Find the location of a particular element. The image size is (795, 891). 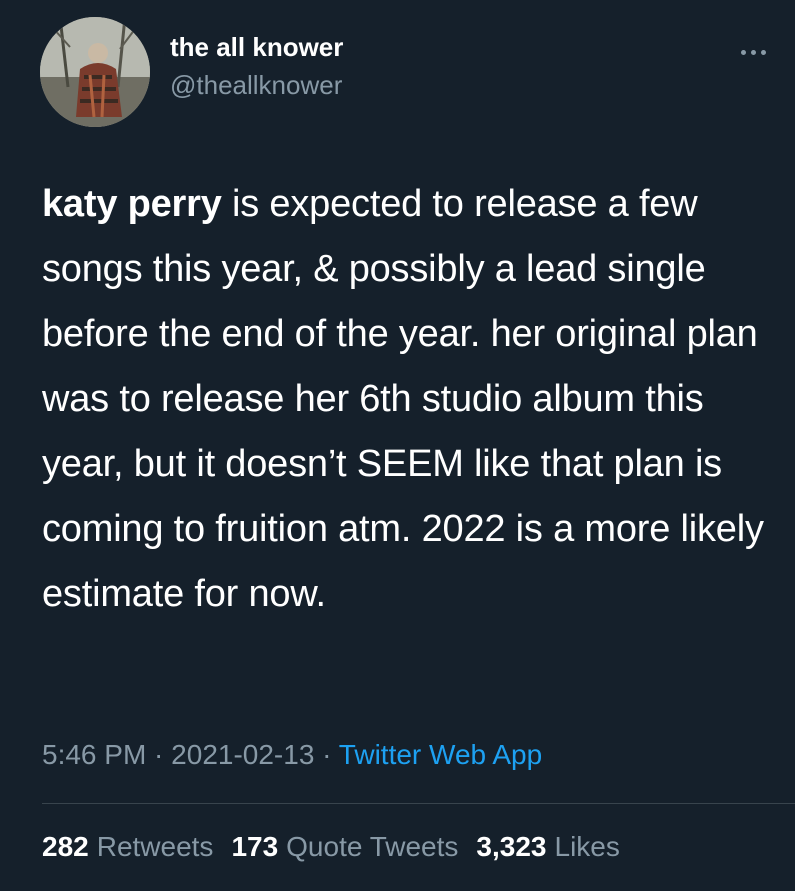

retweets-count: 282 is located at coordinates (65, 846).